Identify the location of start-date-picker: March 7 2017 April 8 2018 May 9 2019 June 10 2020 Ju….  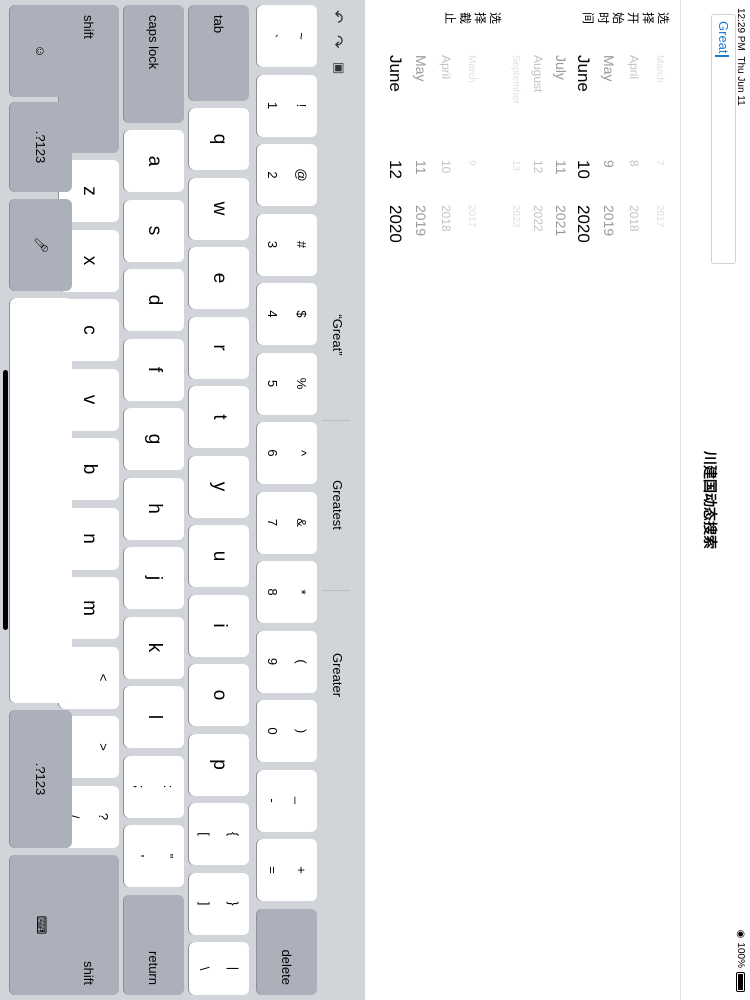
(581, 160).